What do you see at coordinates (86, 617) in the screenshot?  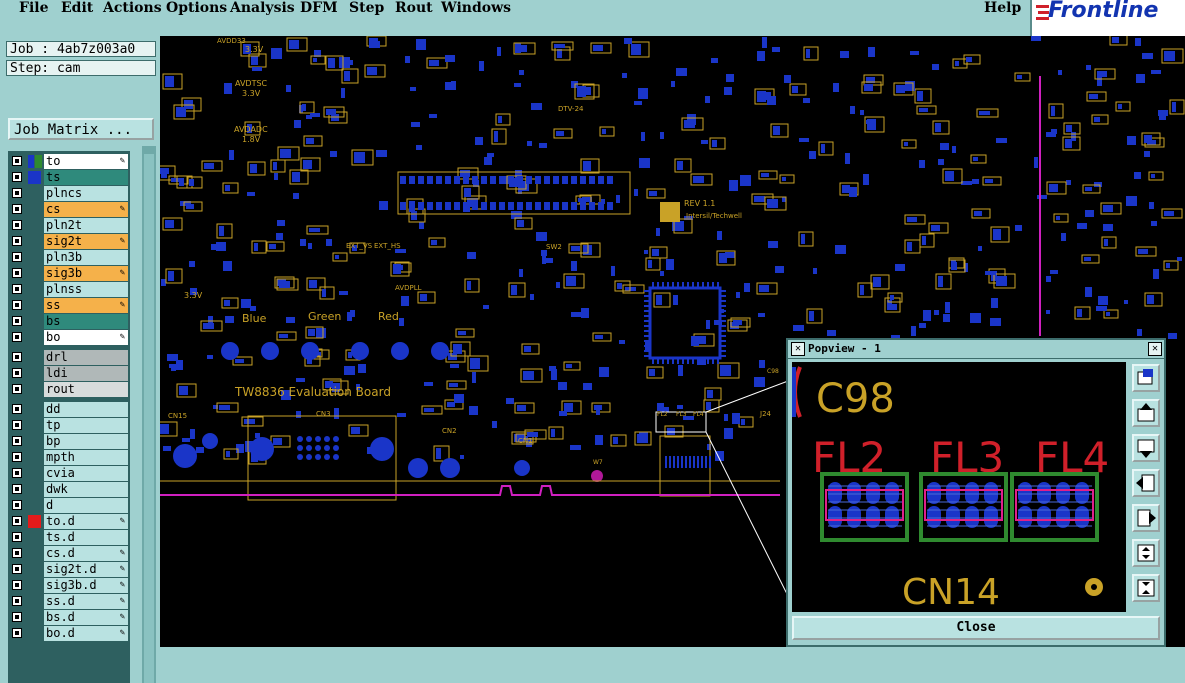 I see `layer-name: bs.d ✎` at bounding box center [86, 617].